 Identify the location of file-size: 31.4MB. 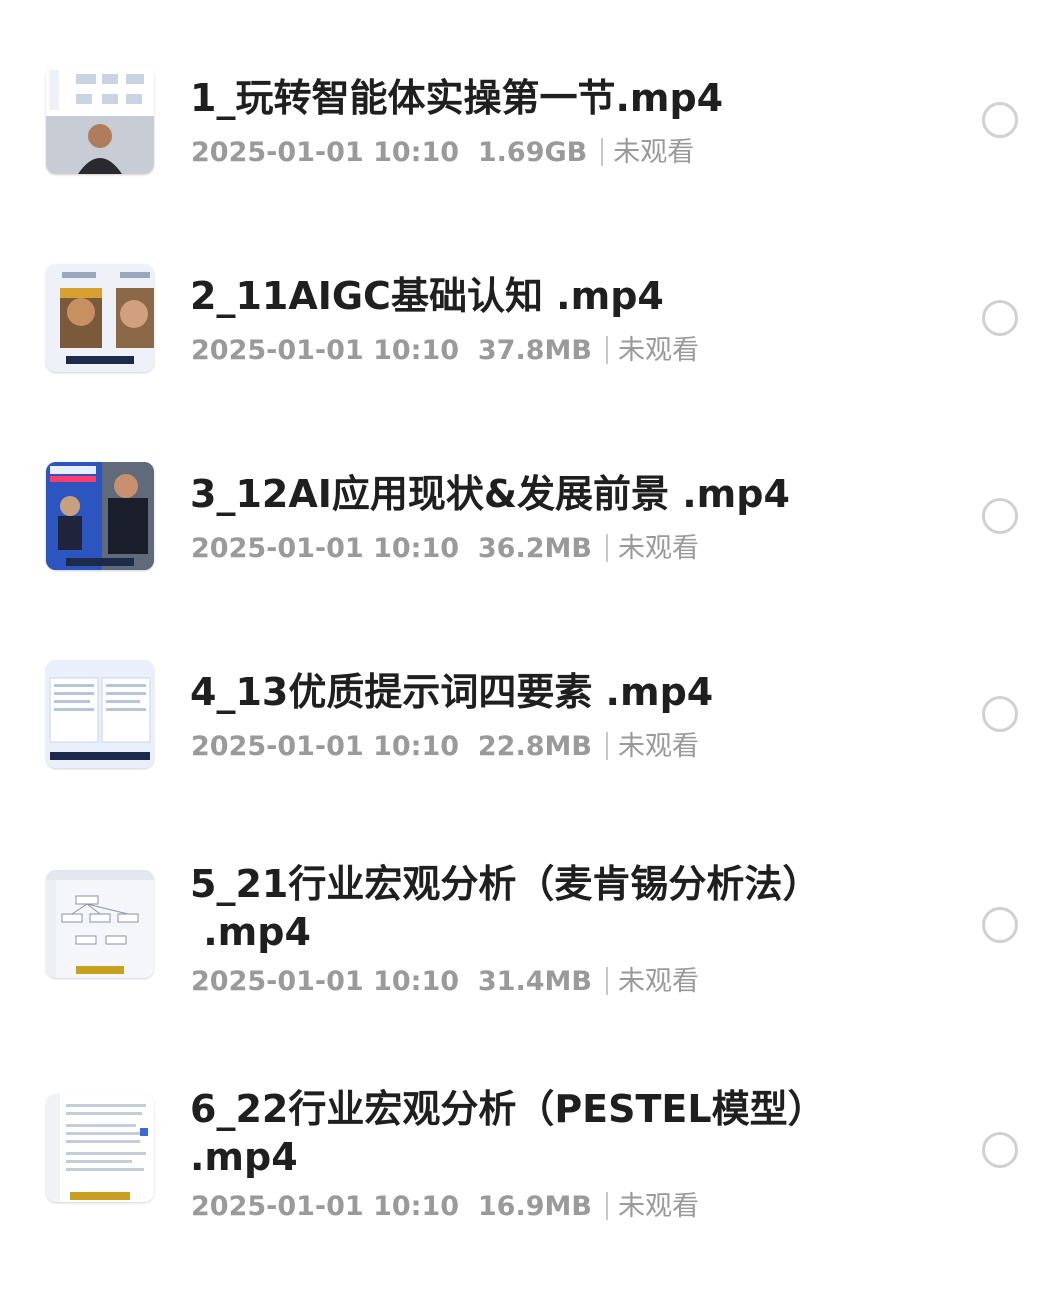
(534, 981).